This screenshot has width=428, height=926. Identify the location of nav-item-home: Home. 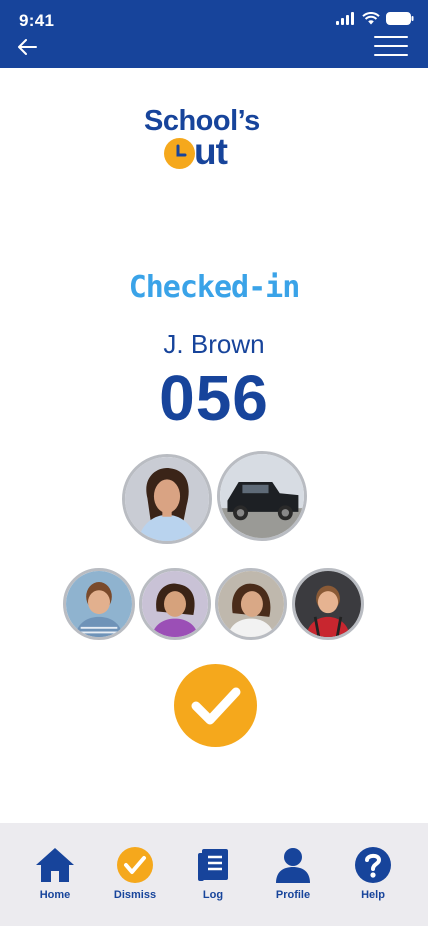
(55, 874).